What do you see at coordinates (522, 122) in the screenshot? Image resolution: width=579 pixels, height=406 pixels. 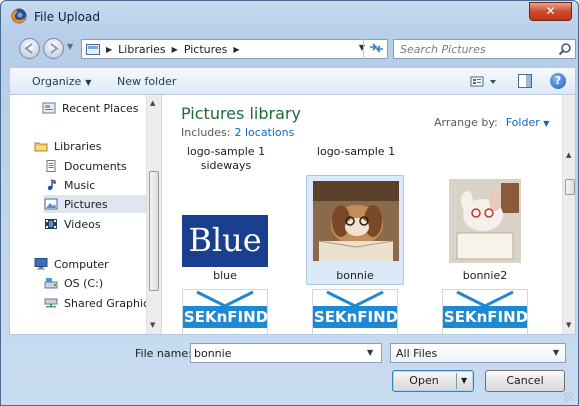 I see `arrange-value: Folder` at bounding box center [522, 122].